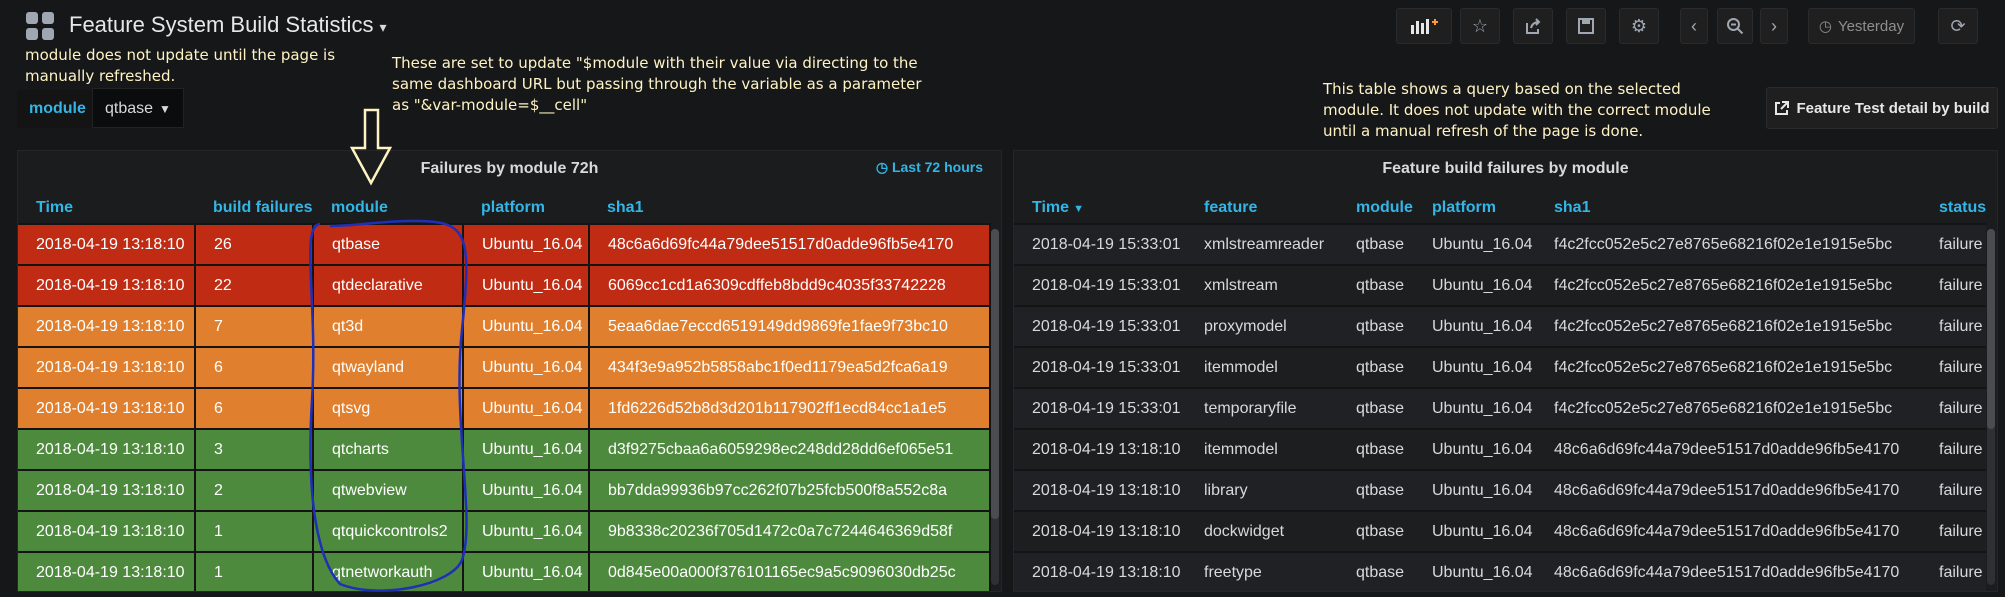 The image size is (2005, 597). Describe the element at coordinates (790, 327) in the screenshot. I see `cell-sha1: 5eaa6dae7eccd6519149dd9869fe1fae9f73bc10` at that location.